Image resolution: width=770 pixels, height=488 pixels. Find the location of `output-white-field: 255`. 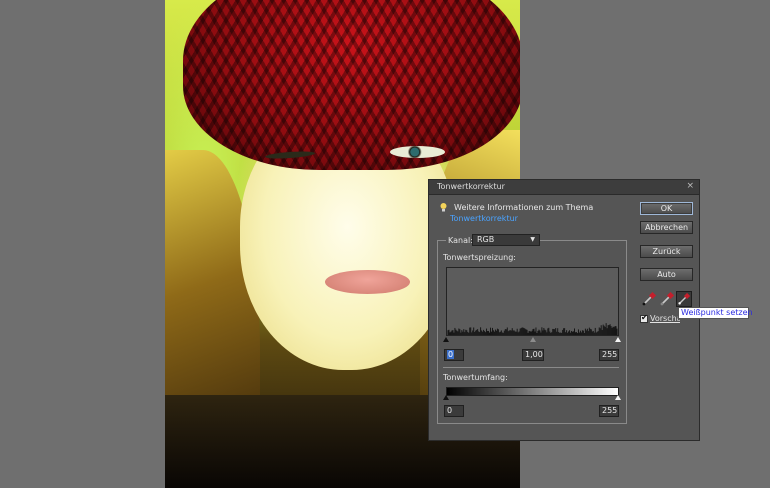

output-white-field: 255 is located at coordinates (609, 411).